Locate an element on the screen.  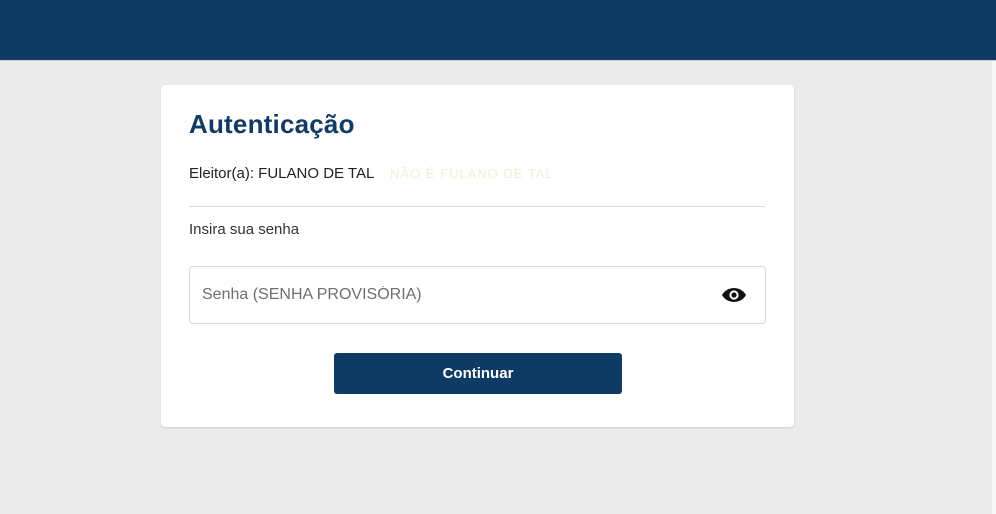
voter-faded-text: NÃO É FULANO DE TAL is located at coordinates (471, 173).